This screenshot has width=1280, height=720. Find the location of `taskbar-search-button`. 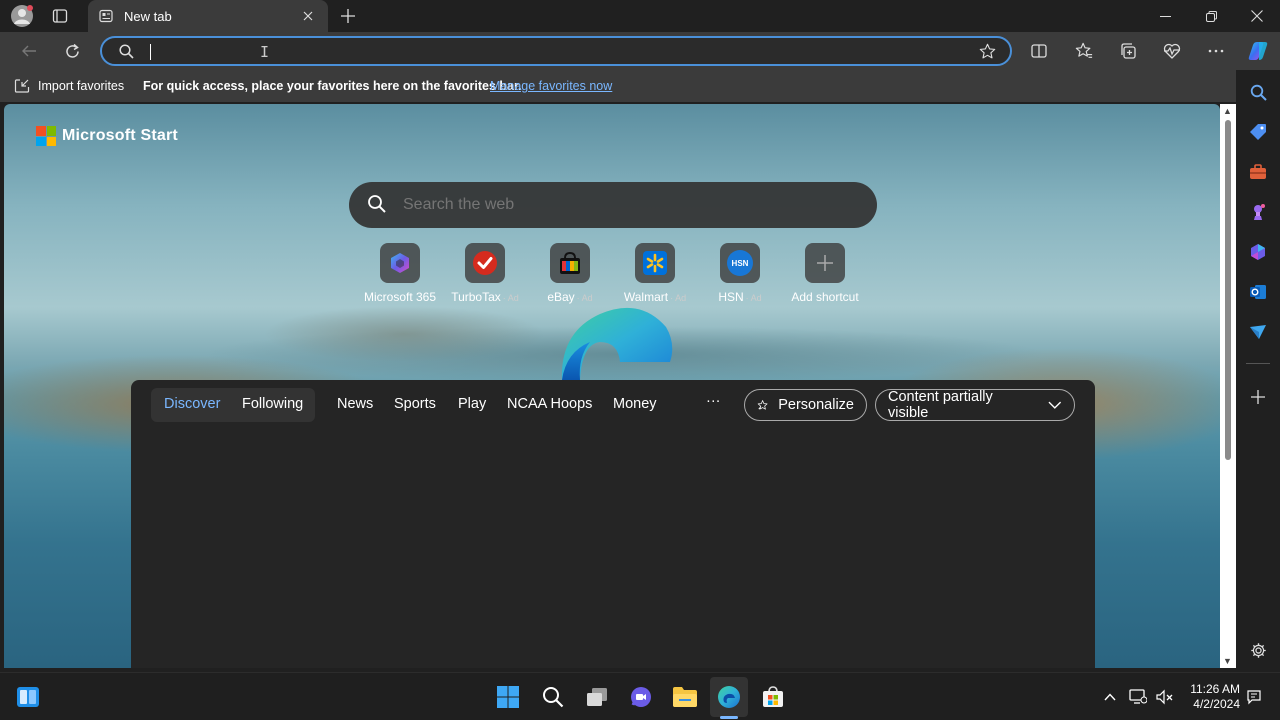

taskbar-search-button is located at coordinates (553, 697).